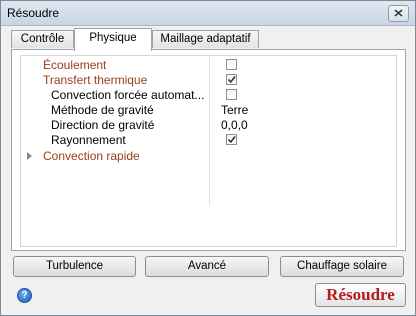  What do you see at coordinates (208, 110) in the screenshot?
I see `row-methode-gravite: Méthode de gravité Terre` at bounding box center [208, 110].